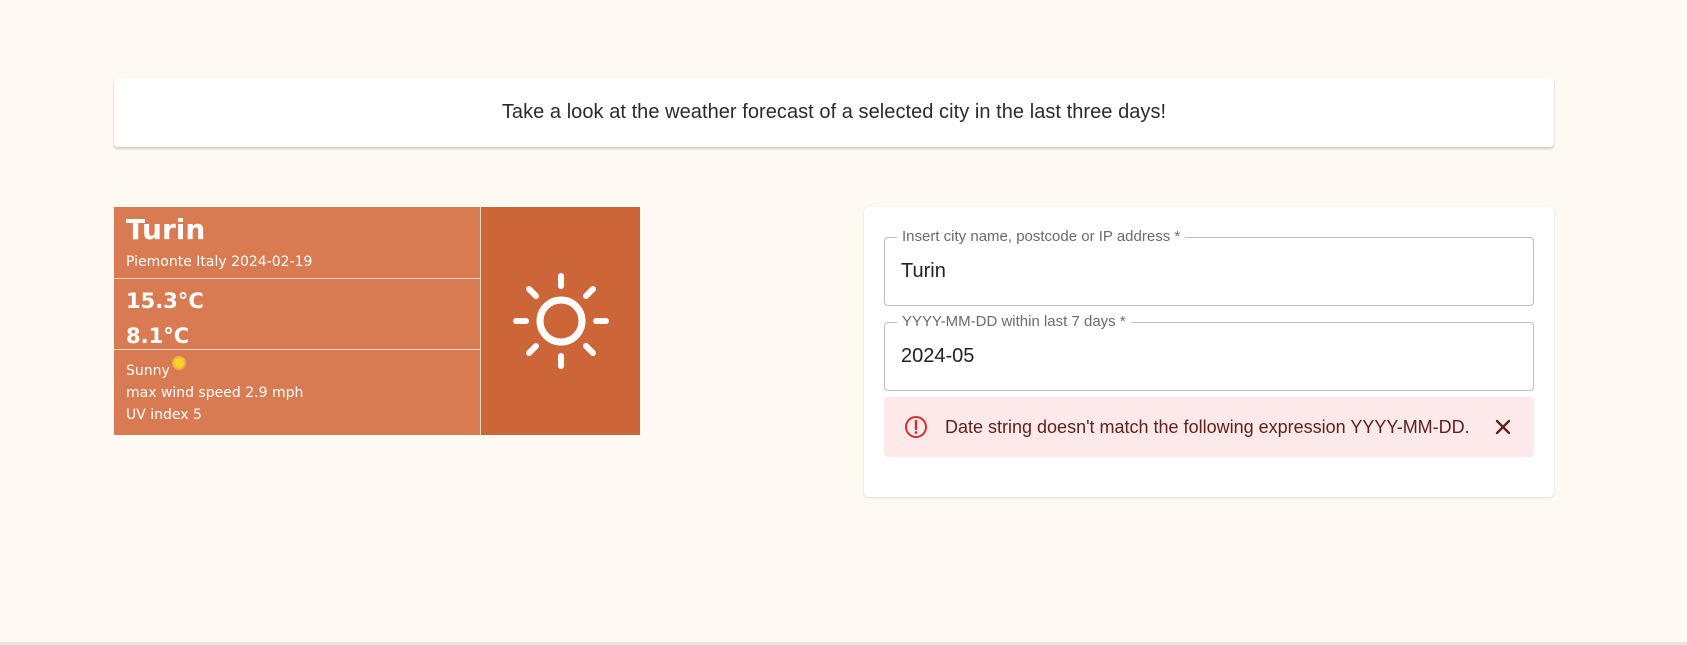 This screenshot has height=645, width=1687. I want to click on close-icon, so click(1503, 427).